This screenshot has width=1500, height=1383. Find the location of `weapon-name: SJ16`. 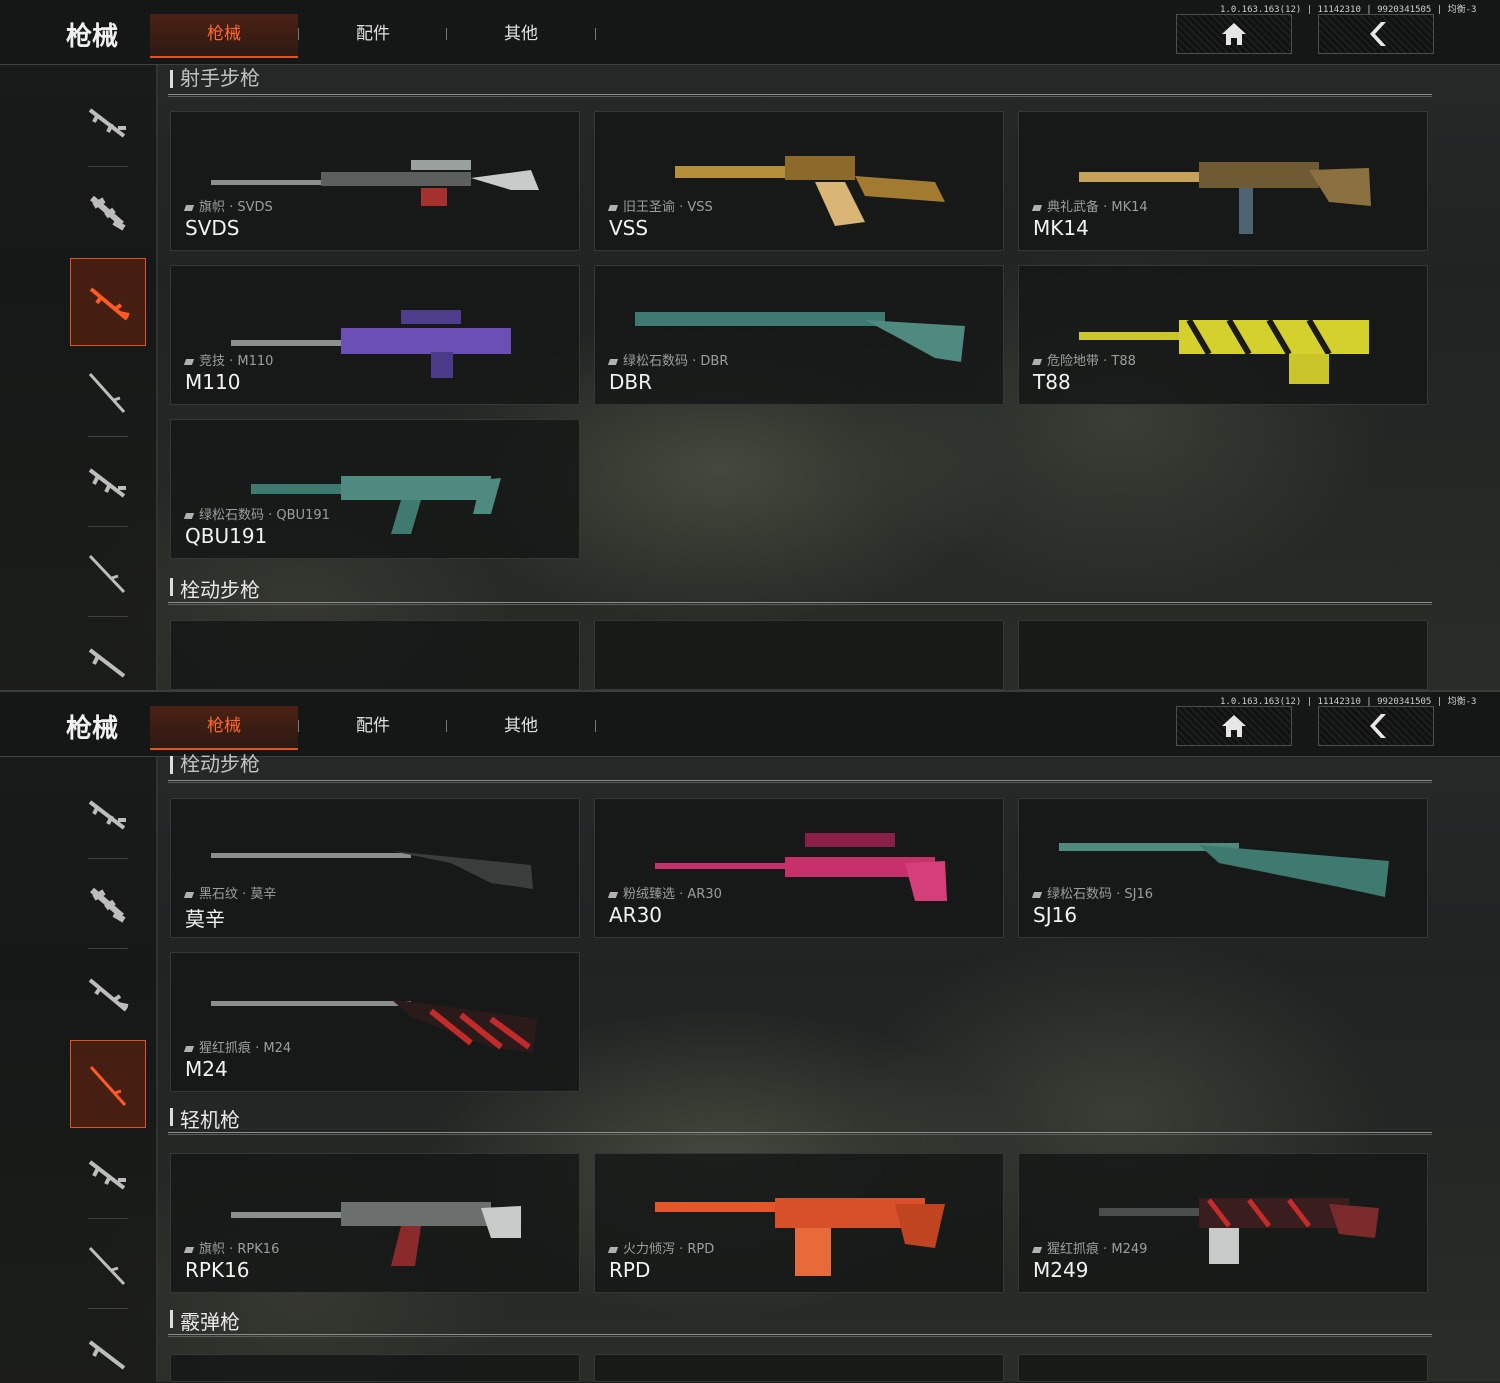

weapon-name: SJ16 is located at coordinates (1055, 915).